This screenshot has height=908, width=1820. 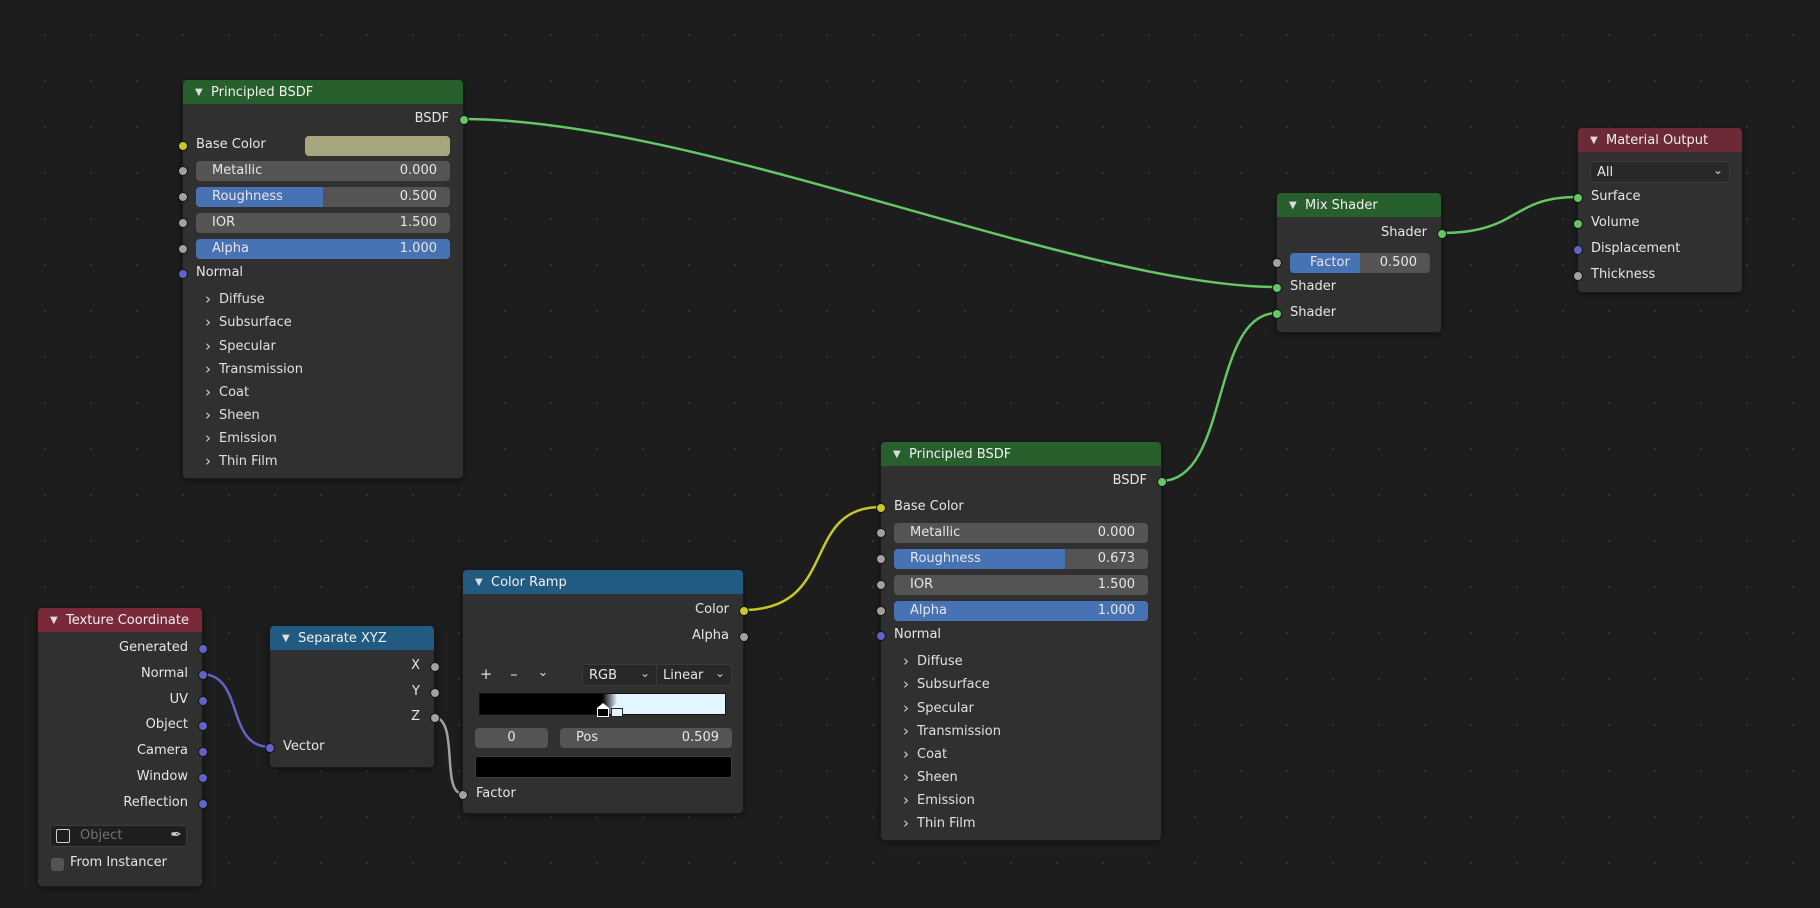 What do you see at coordinates (203, 649) in the screenshot?
I see `generated-socket` at bounding box center [203, 649].